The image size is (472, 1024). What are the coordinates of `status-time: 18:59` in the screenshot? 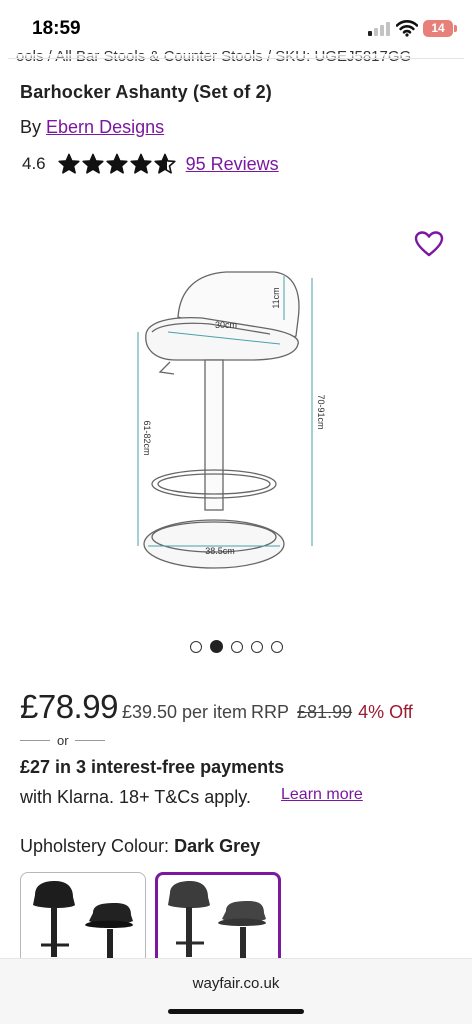 It's located at (56, 28).